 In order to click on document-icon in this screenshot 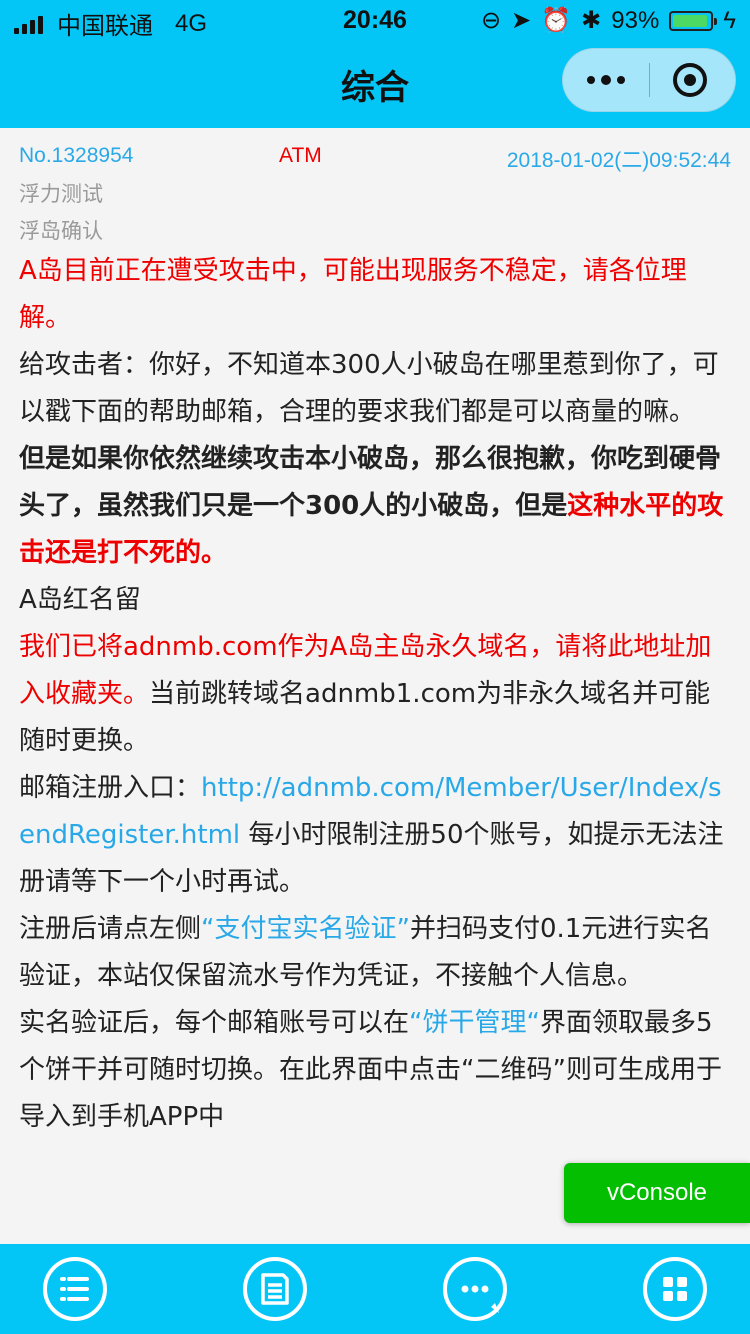, I will do `click(275, 1289)`.